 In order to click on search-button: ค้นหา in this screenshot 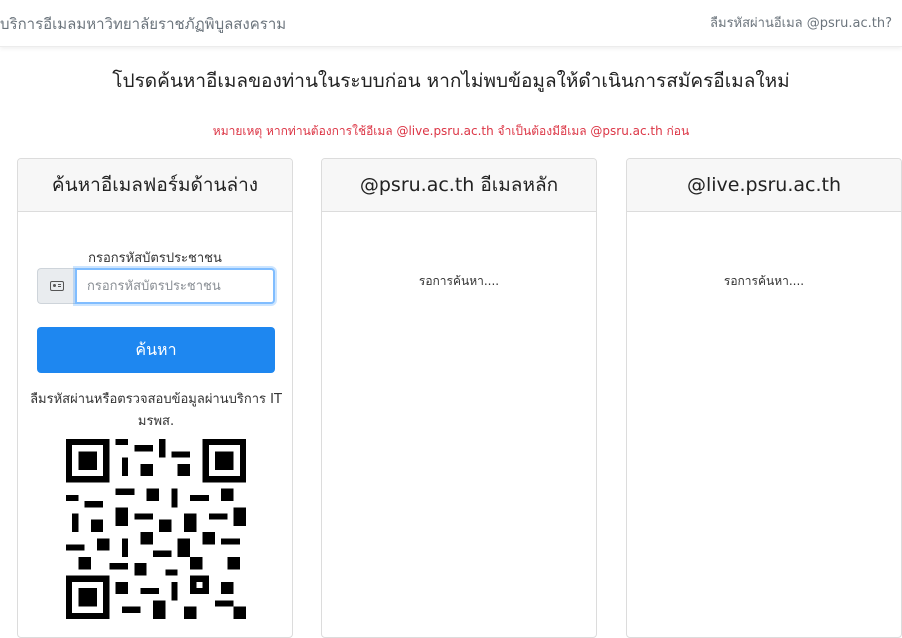, I will do `click(156, 350)`.